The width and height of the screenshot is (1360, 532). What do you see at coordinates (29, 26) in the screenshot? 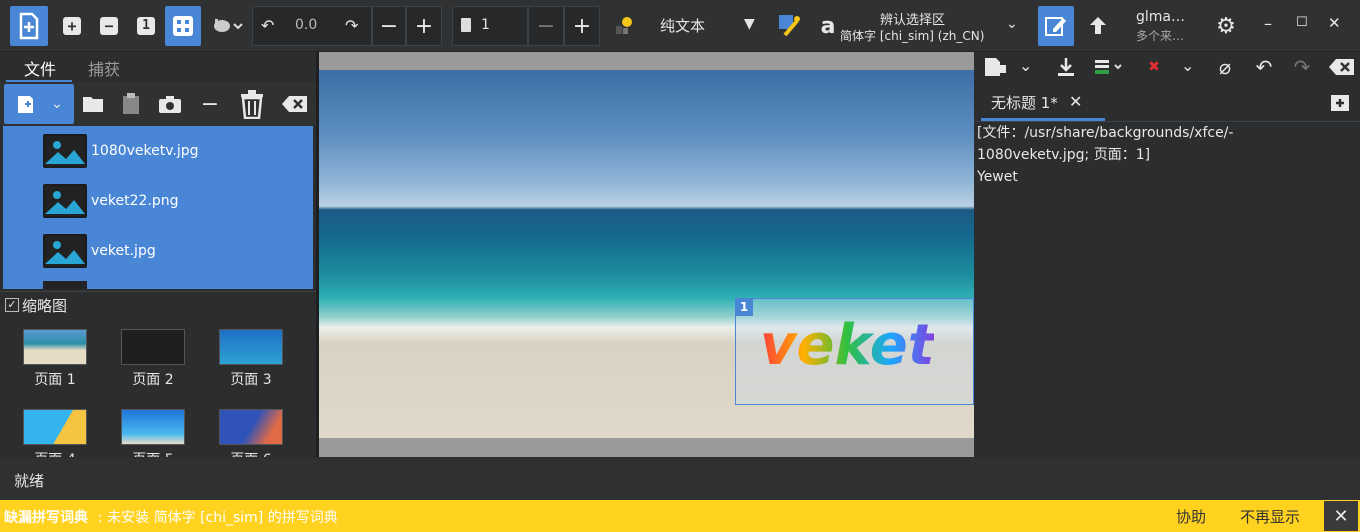
I see `add-image-button` at bounding box center [29, 26].